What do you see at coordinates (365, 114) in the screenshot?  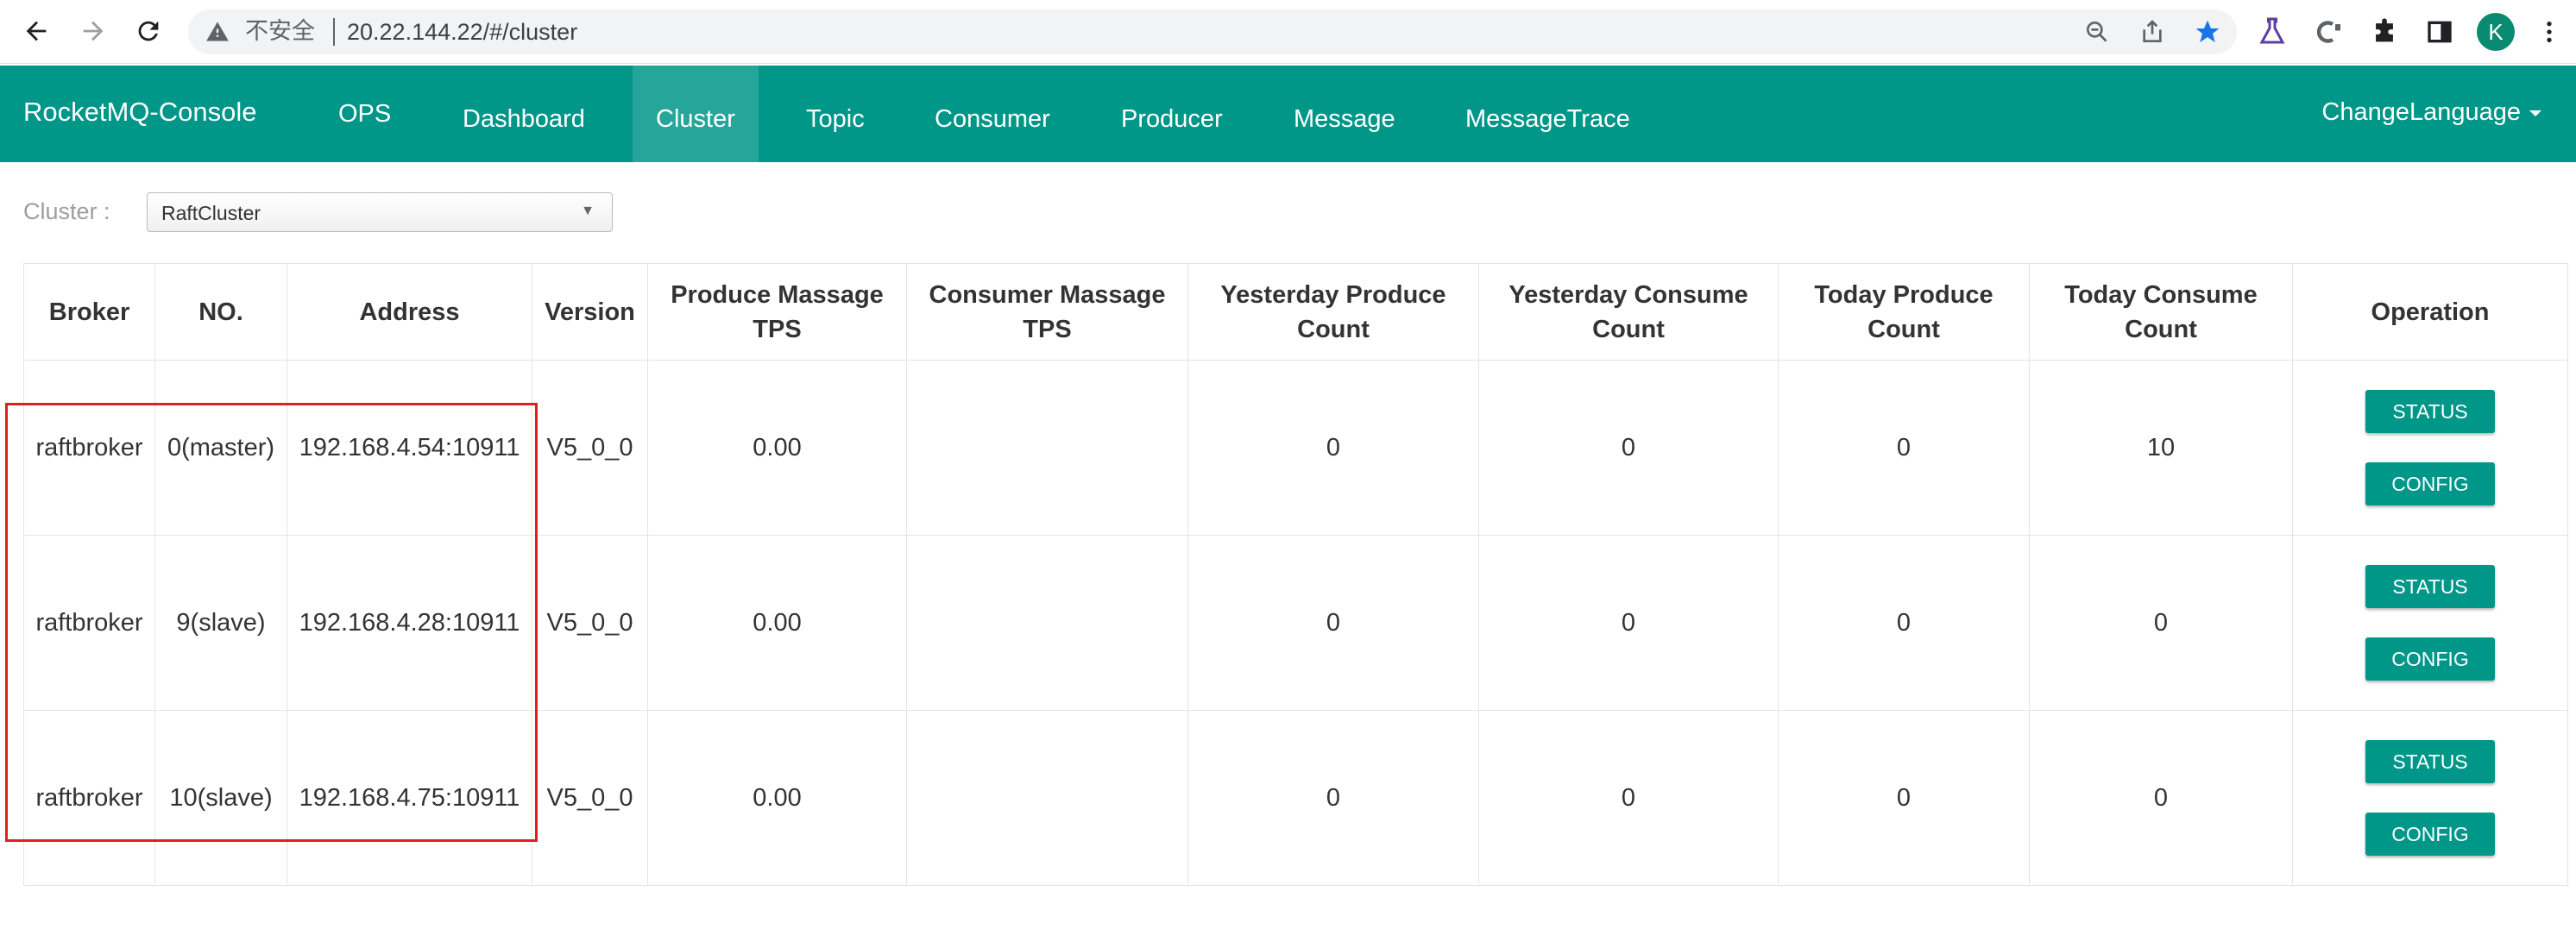 I see `nav-ops: OPS` at bounding box center [365, 114].